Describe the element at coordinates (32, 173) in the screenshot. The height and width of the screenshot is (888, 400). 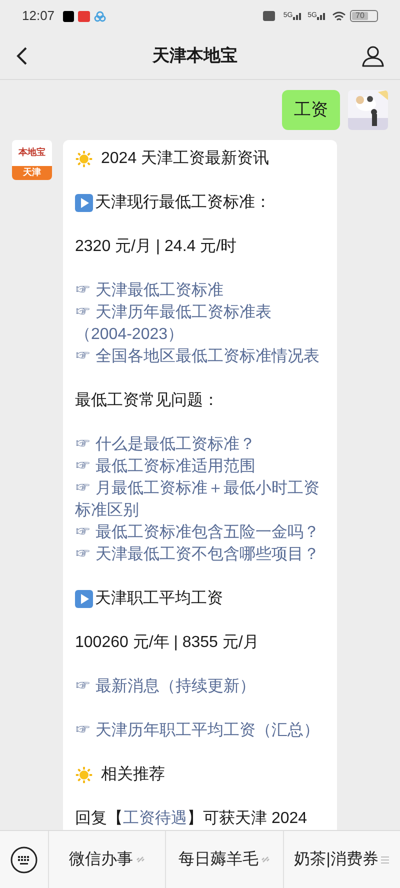
I see `city-label: 天津` at that location.